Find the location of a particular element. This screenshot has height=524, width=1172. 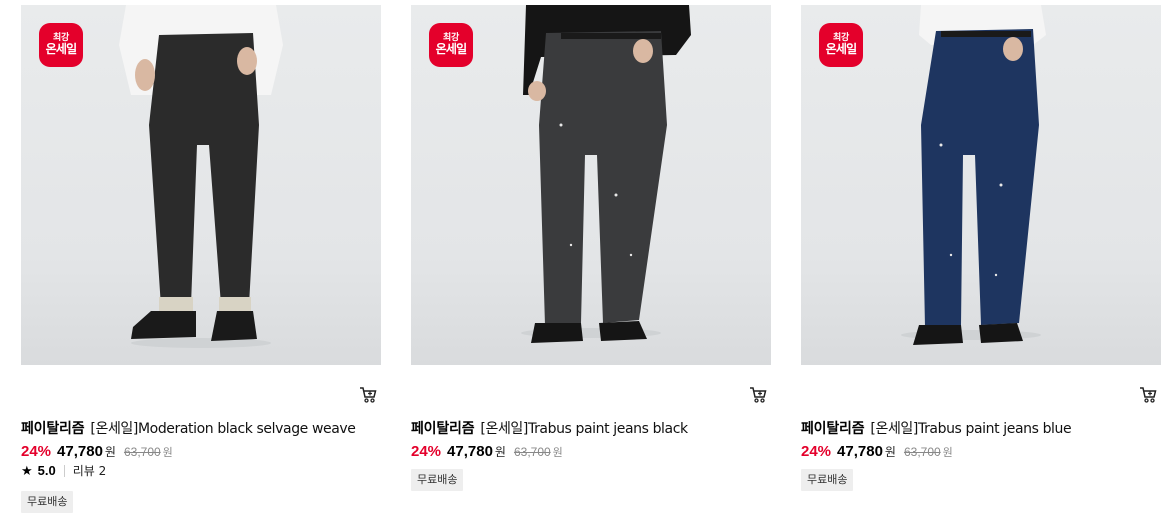

rating-value: 5.0 is located at coordinates (46, 470).